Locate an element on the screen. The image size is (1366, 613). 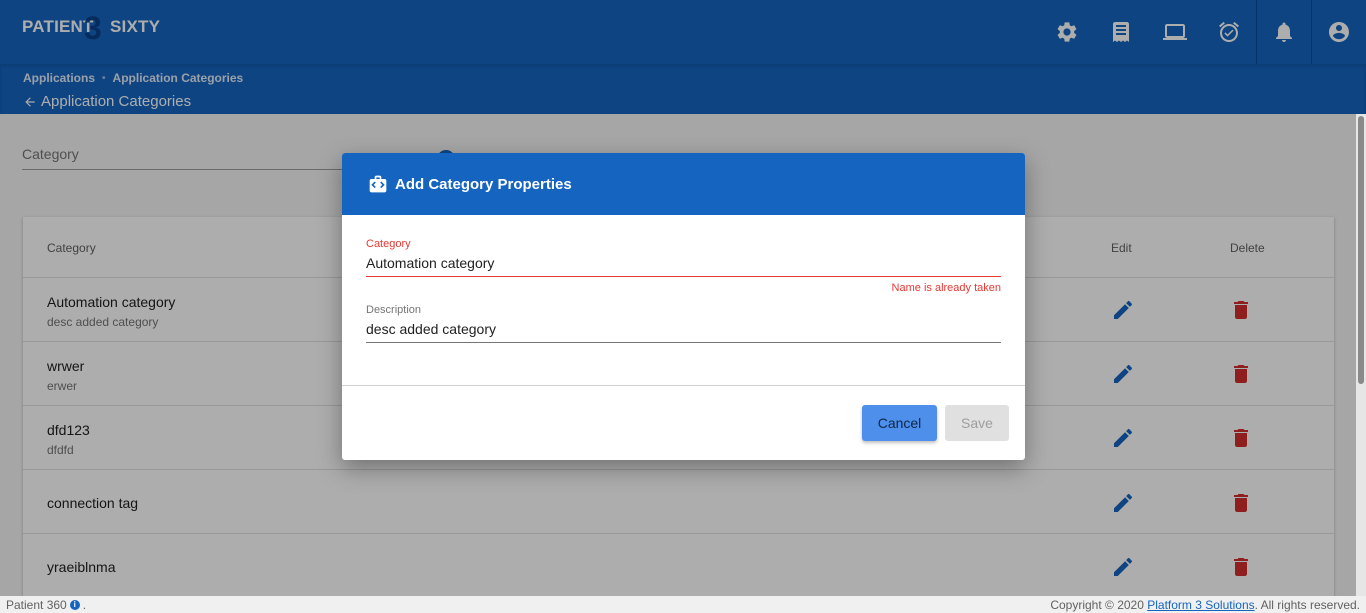
copyright-prefix: Copyright © 2020 is located at coordinates (1097, 605).